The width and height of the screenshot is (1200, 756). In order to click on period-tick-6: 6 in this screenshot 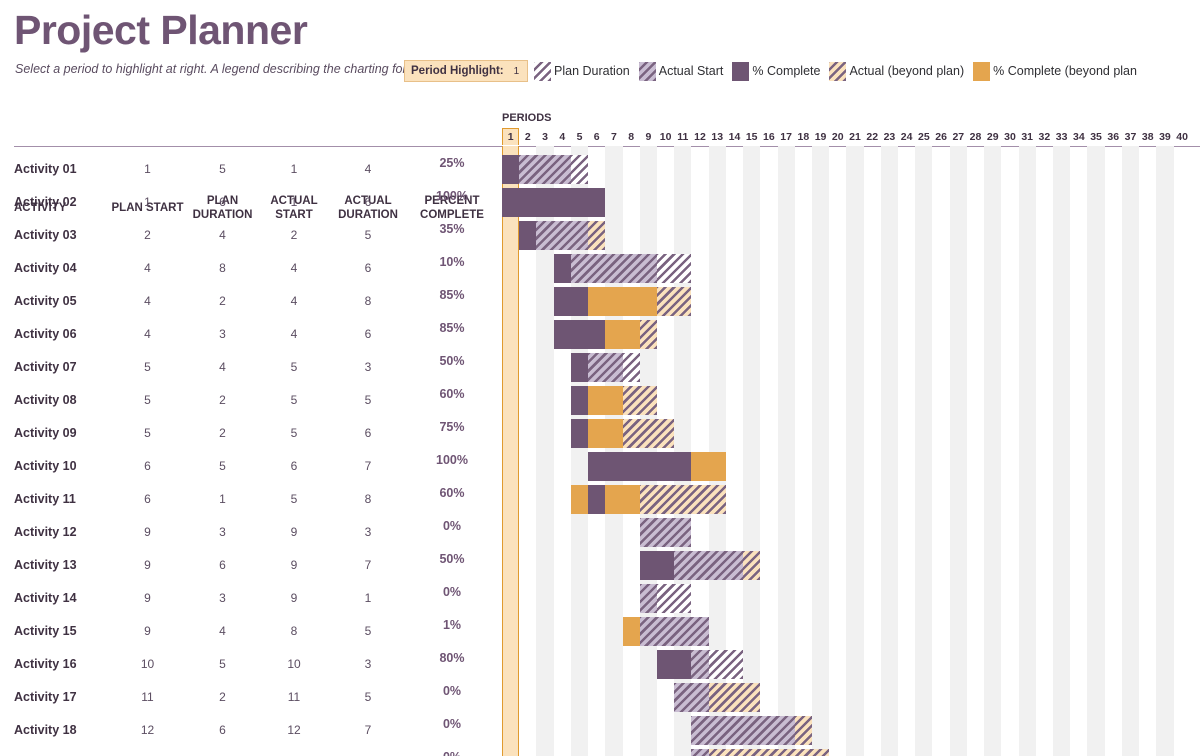, I will do `click(596, 136)`.